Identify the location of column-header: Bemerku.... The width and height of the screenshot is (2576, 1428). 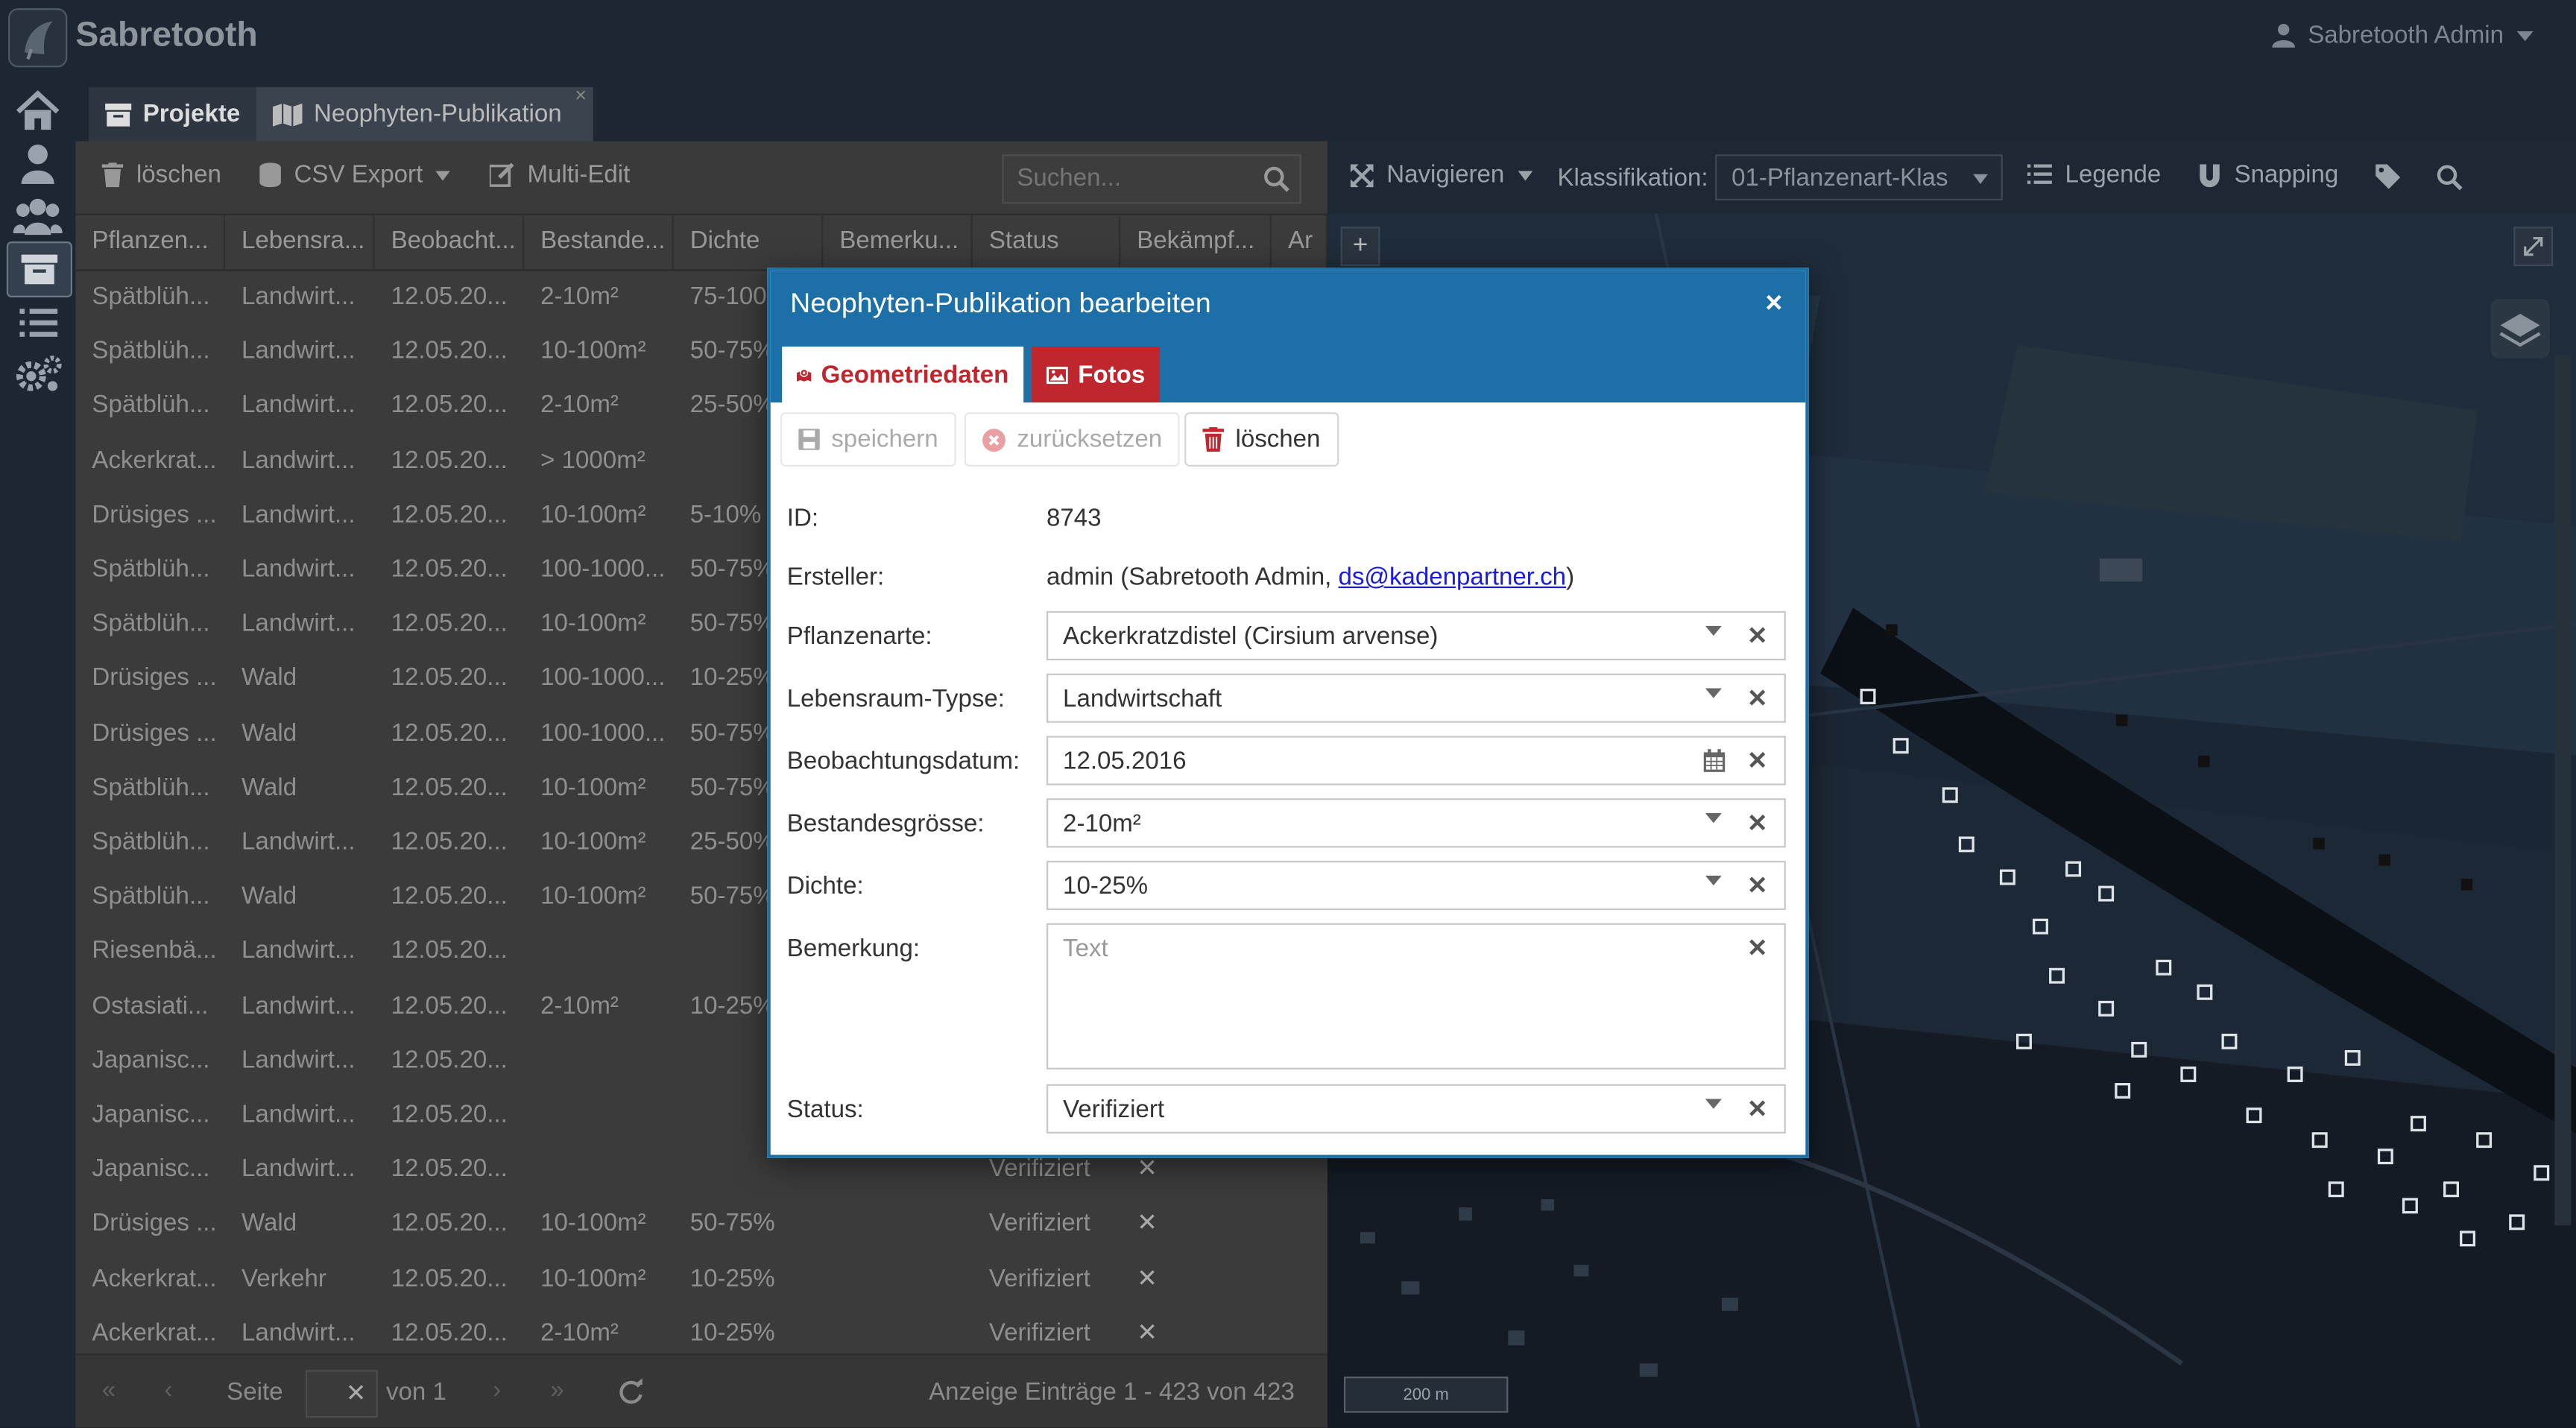
(898, 241).